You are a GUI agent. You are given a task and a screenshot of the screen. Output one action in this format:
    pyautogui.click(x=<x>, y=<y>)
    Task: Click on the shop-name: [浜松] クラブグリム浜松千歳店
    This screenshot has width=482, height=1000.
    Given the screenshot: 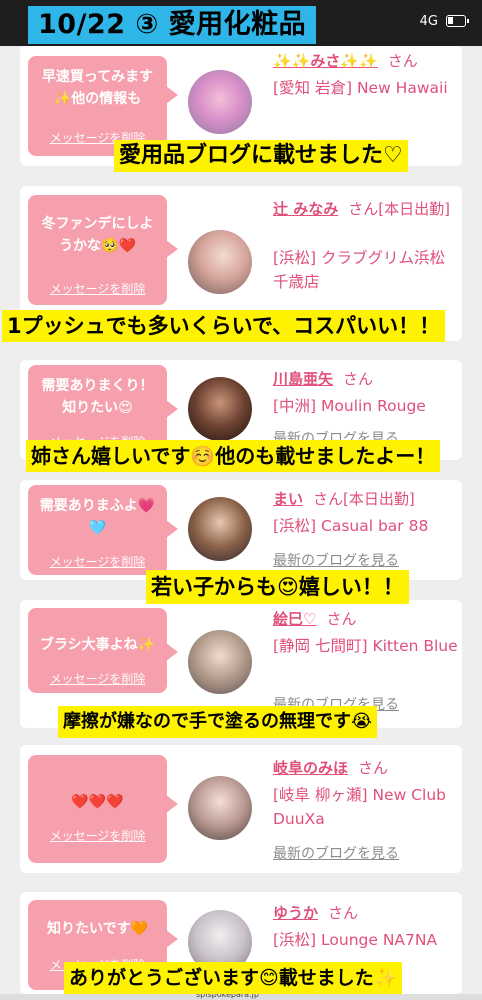 What is the action you would take?
    pyautogui.click(x=359, y=270)
    